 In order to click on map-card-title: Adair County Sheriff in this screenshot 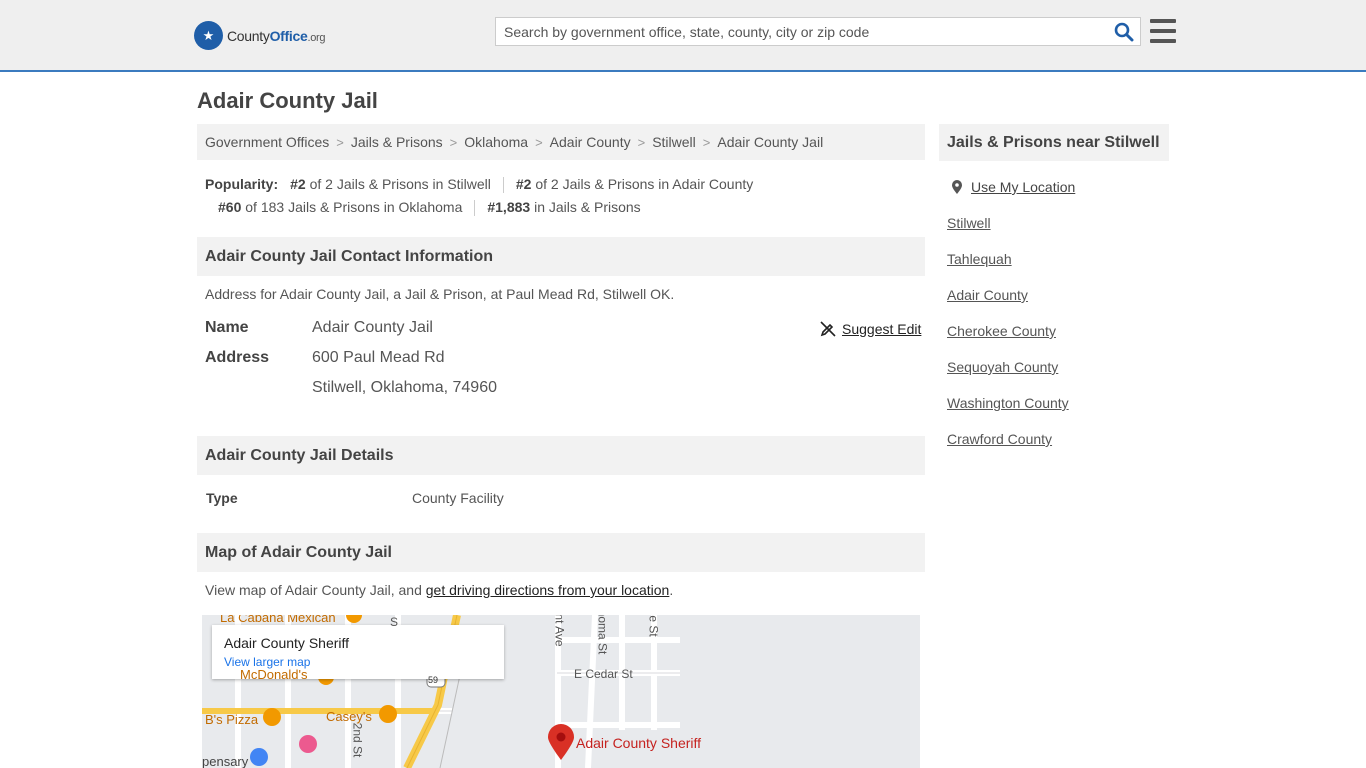, I will do `click(287, 643)`.